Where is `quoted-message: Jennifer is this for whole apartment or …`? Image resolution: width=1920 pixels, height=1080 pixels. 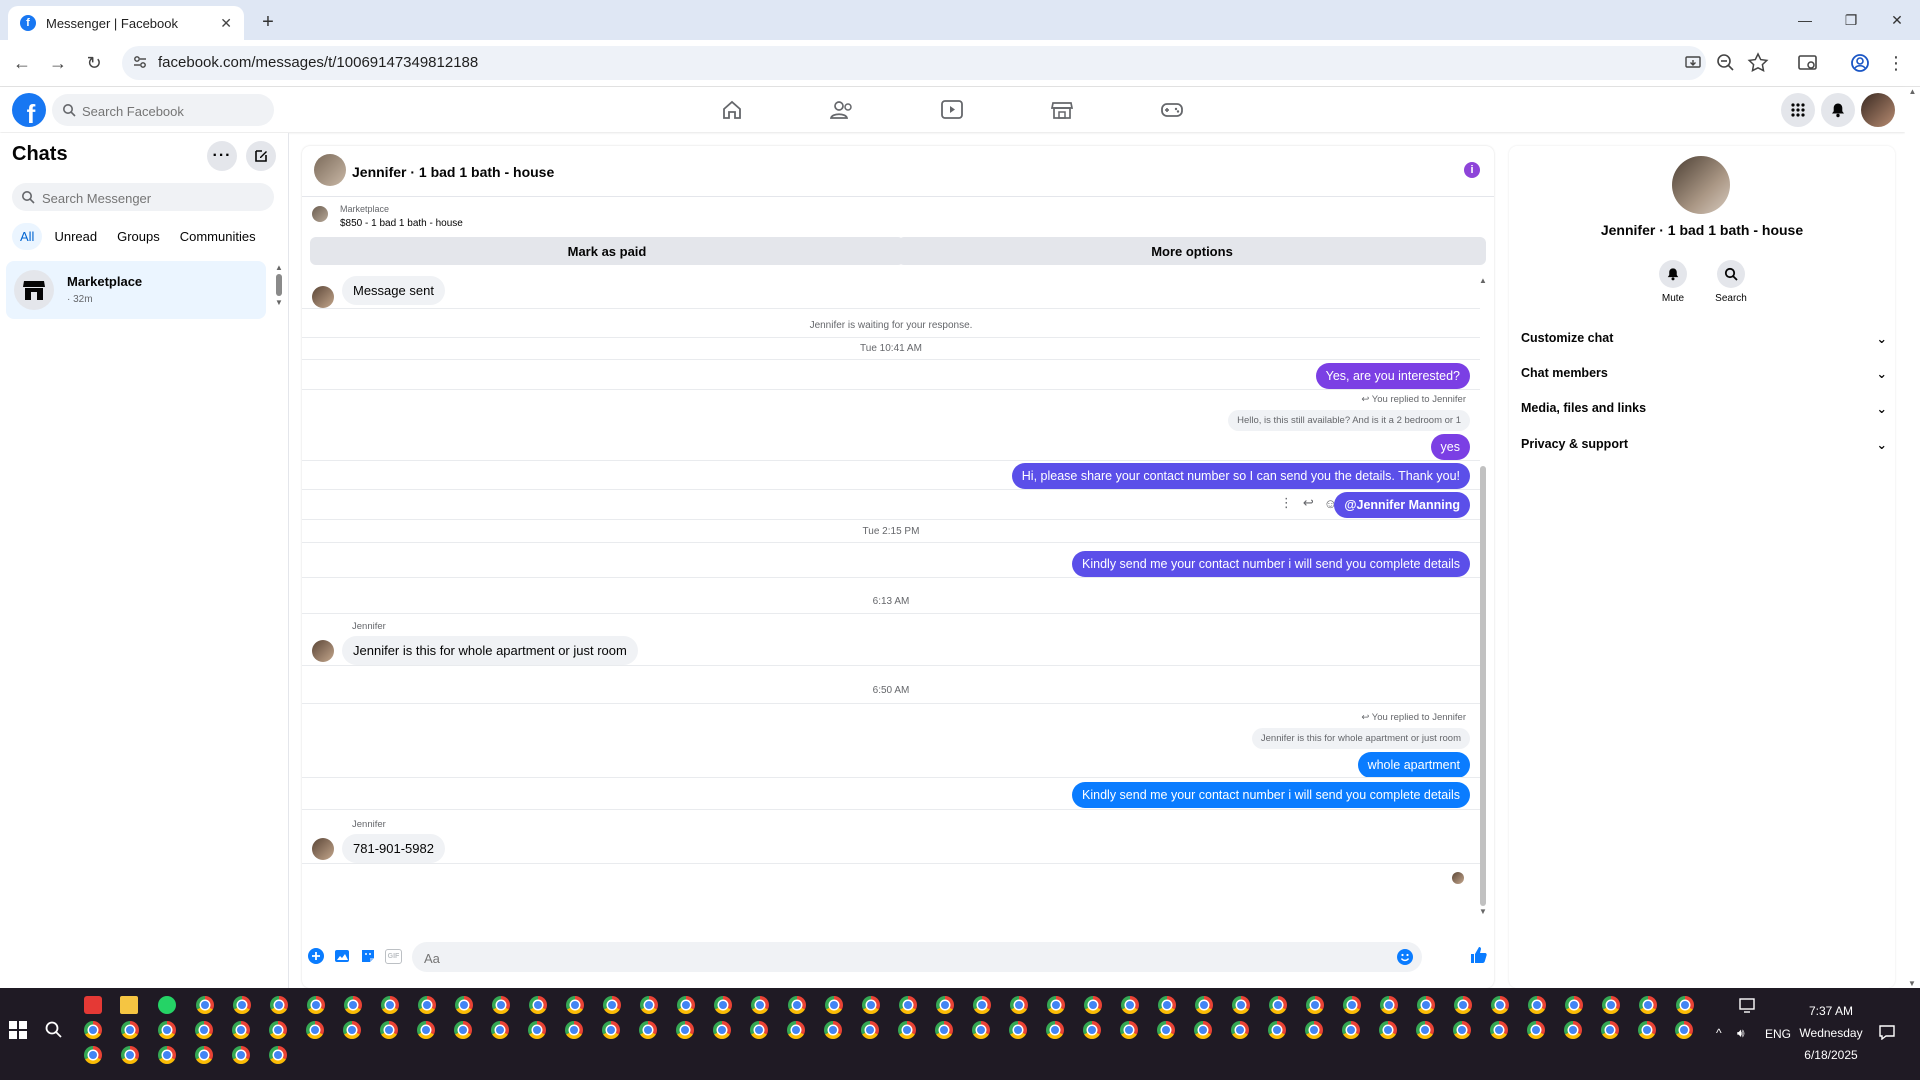 quoted-message: Jennifer is this for whole apartment or … is located at coordinates (1360, 738).